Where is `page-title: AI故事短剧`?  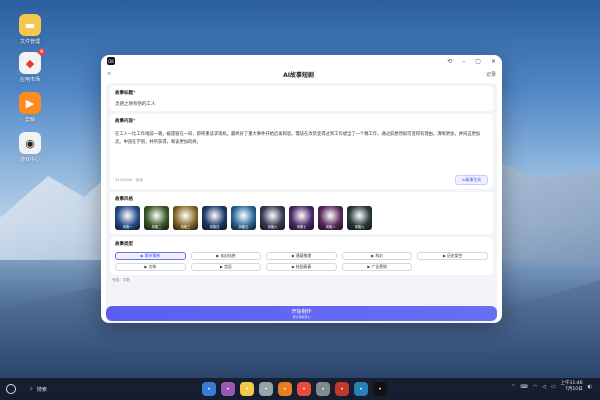
page-title: AI故事短剧 is located at coordinates (299, 75).